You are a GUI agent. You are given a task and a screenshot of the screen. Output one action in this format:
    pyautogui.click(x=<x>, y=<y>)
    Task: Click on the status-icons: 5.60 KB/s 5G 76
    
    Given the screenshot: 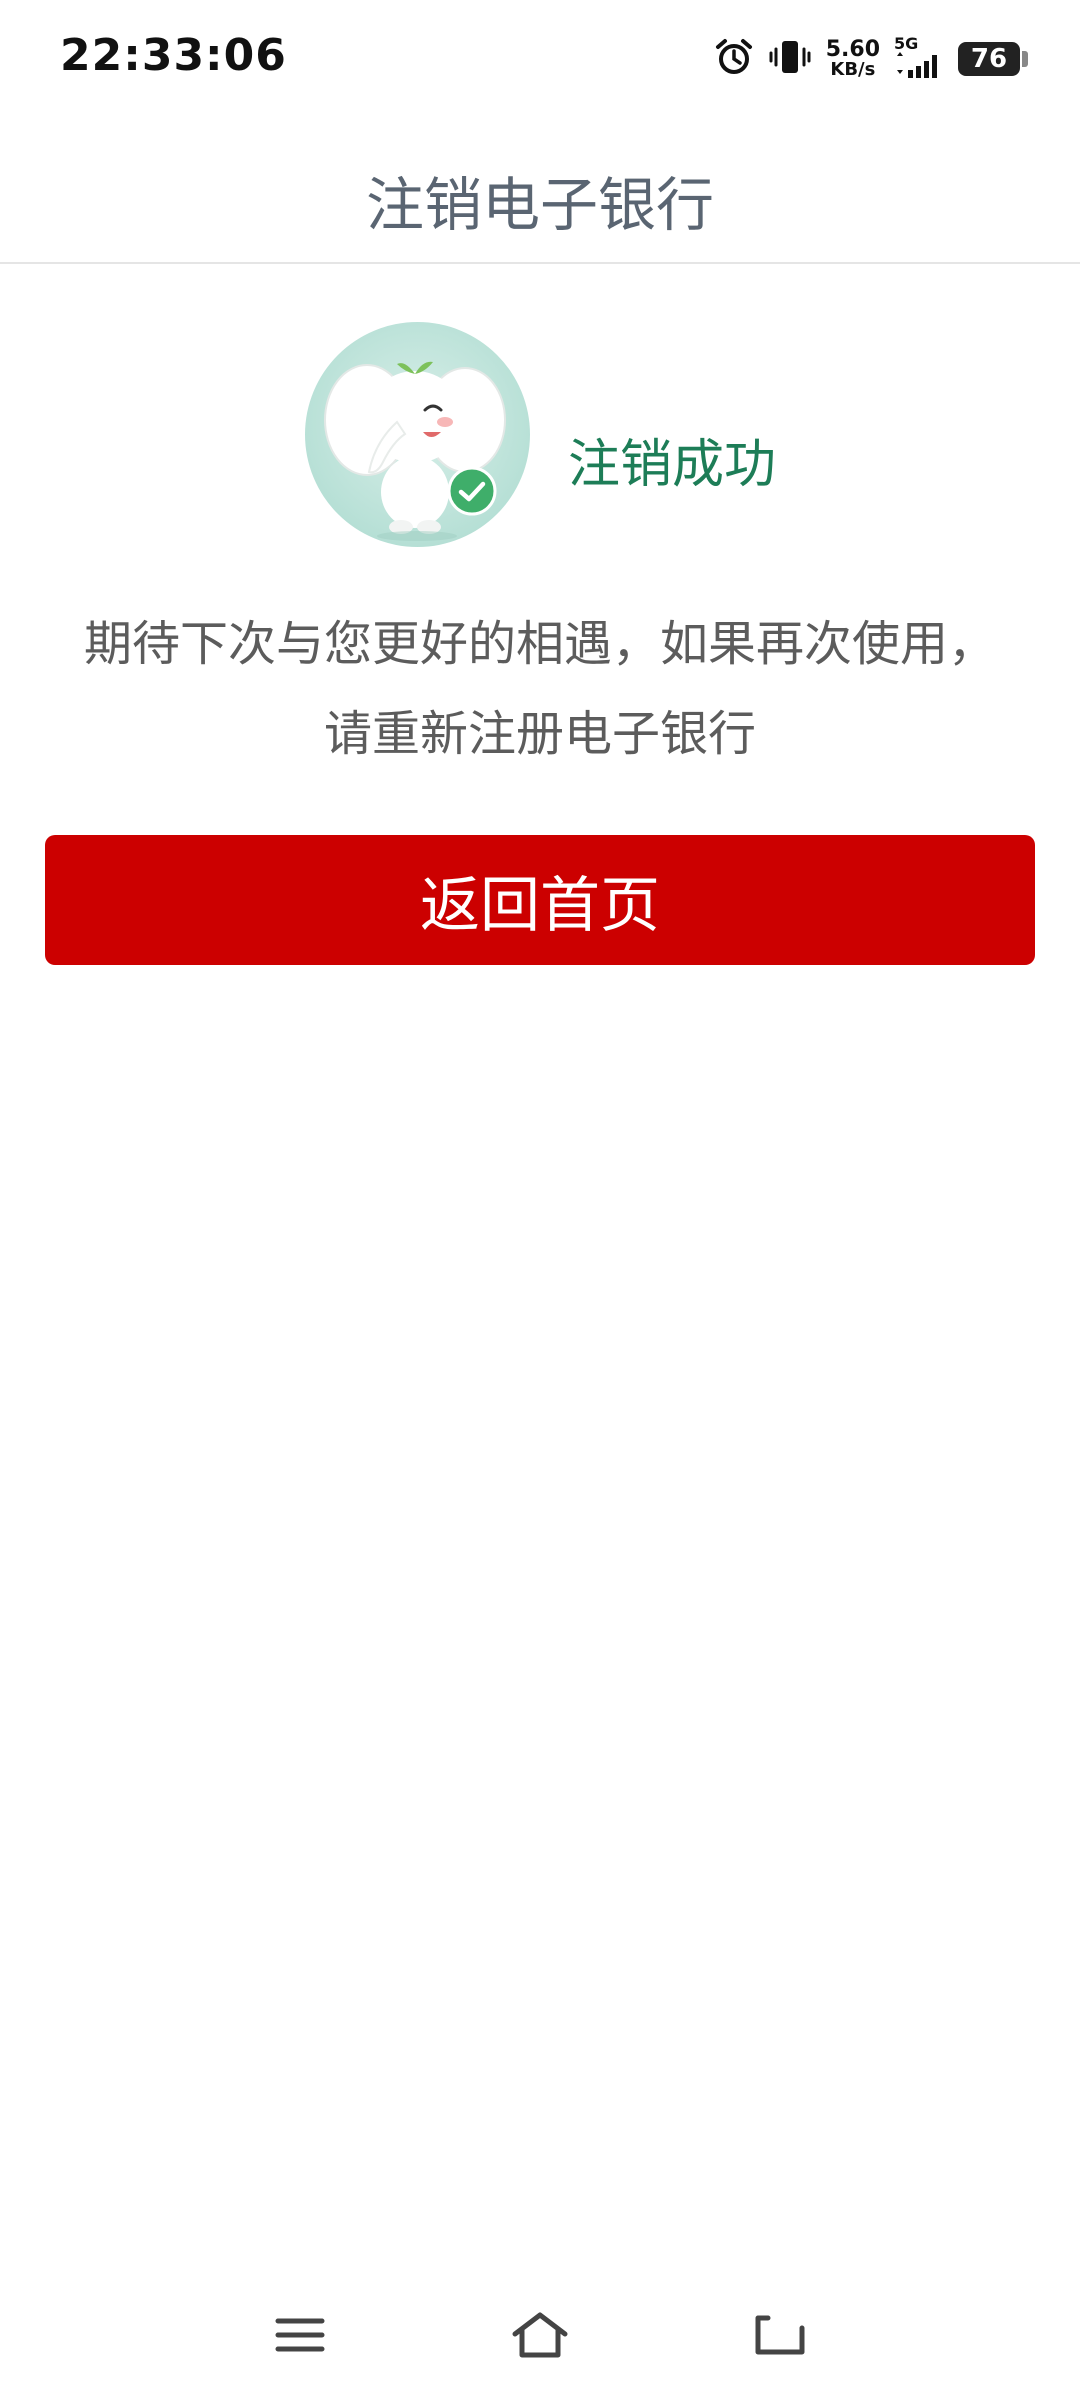 What is the action you would take?
    pyautogui.click(x=871, y=59)
    